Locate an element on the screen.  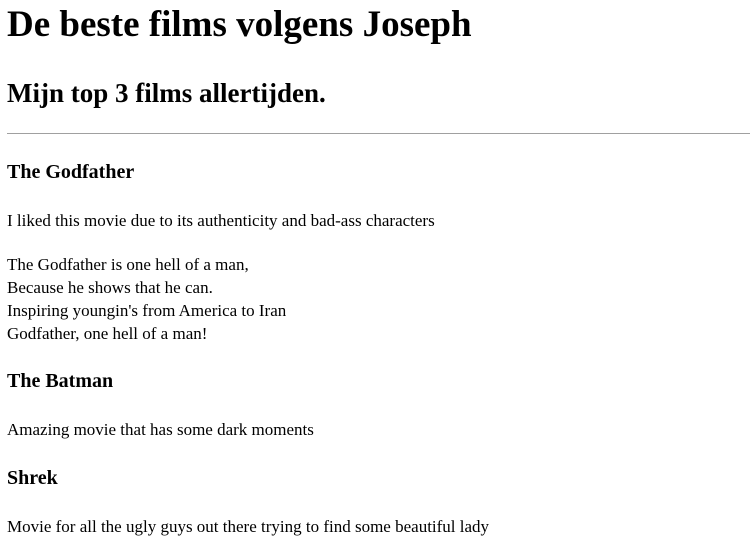
movie-title: The Batman is located at coordinates (60, 381).